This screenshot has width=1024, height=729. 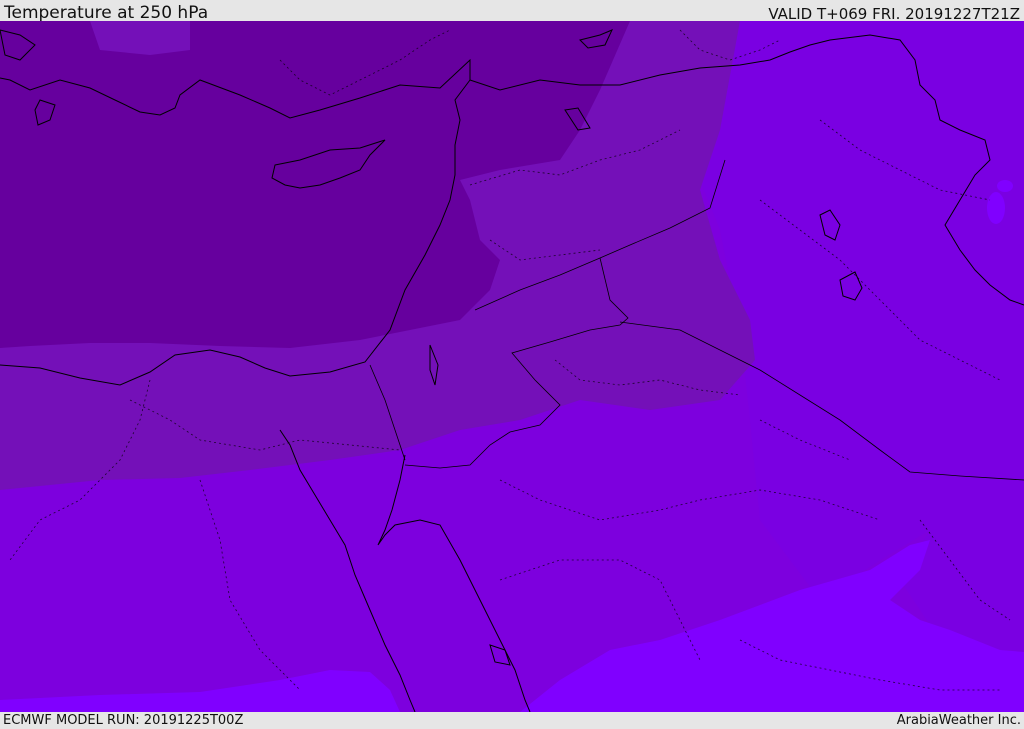 What do you see at coordinates (106, 13) in the screenshot?
I see `map-title: Temperature at 250 hPa` at bounding box center [106, 13].